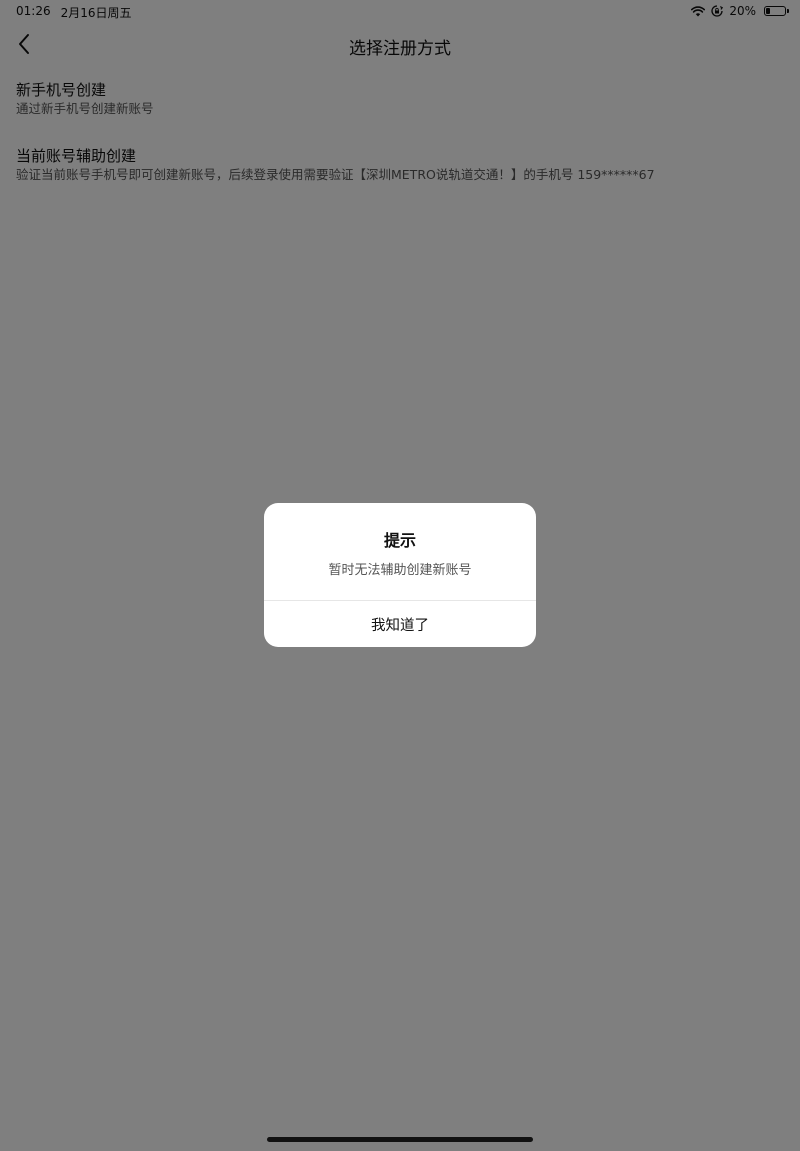  I want to click on dialog-title: 提示, so click(399, 540).